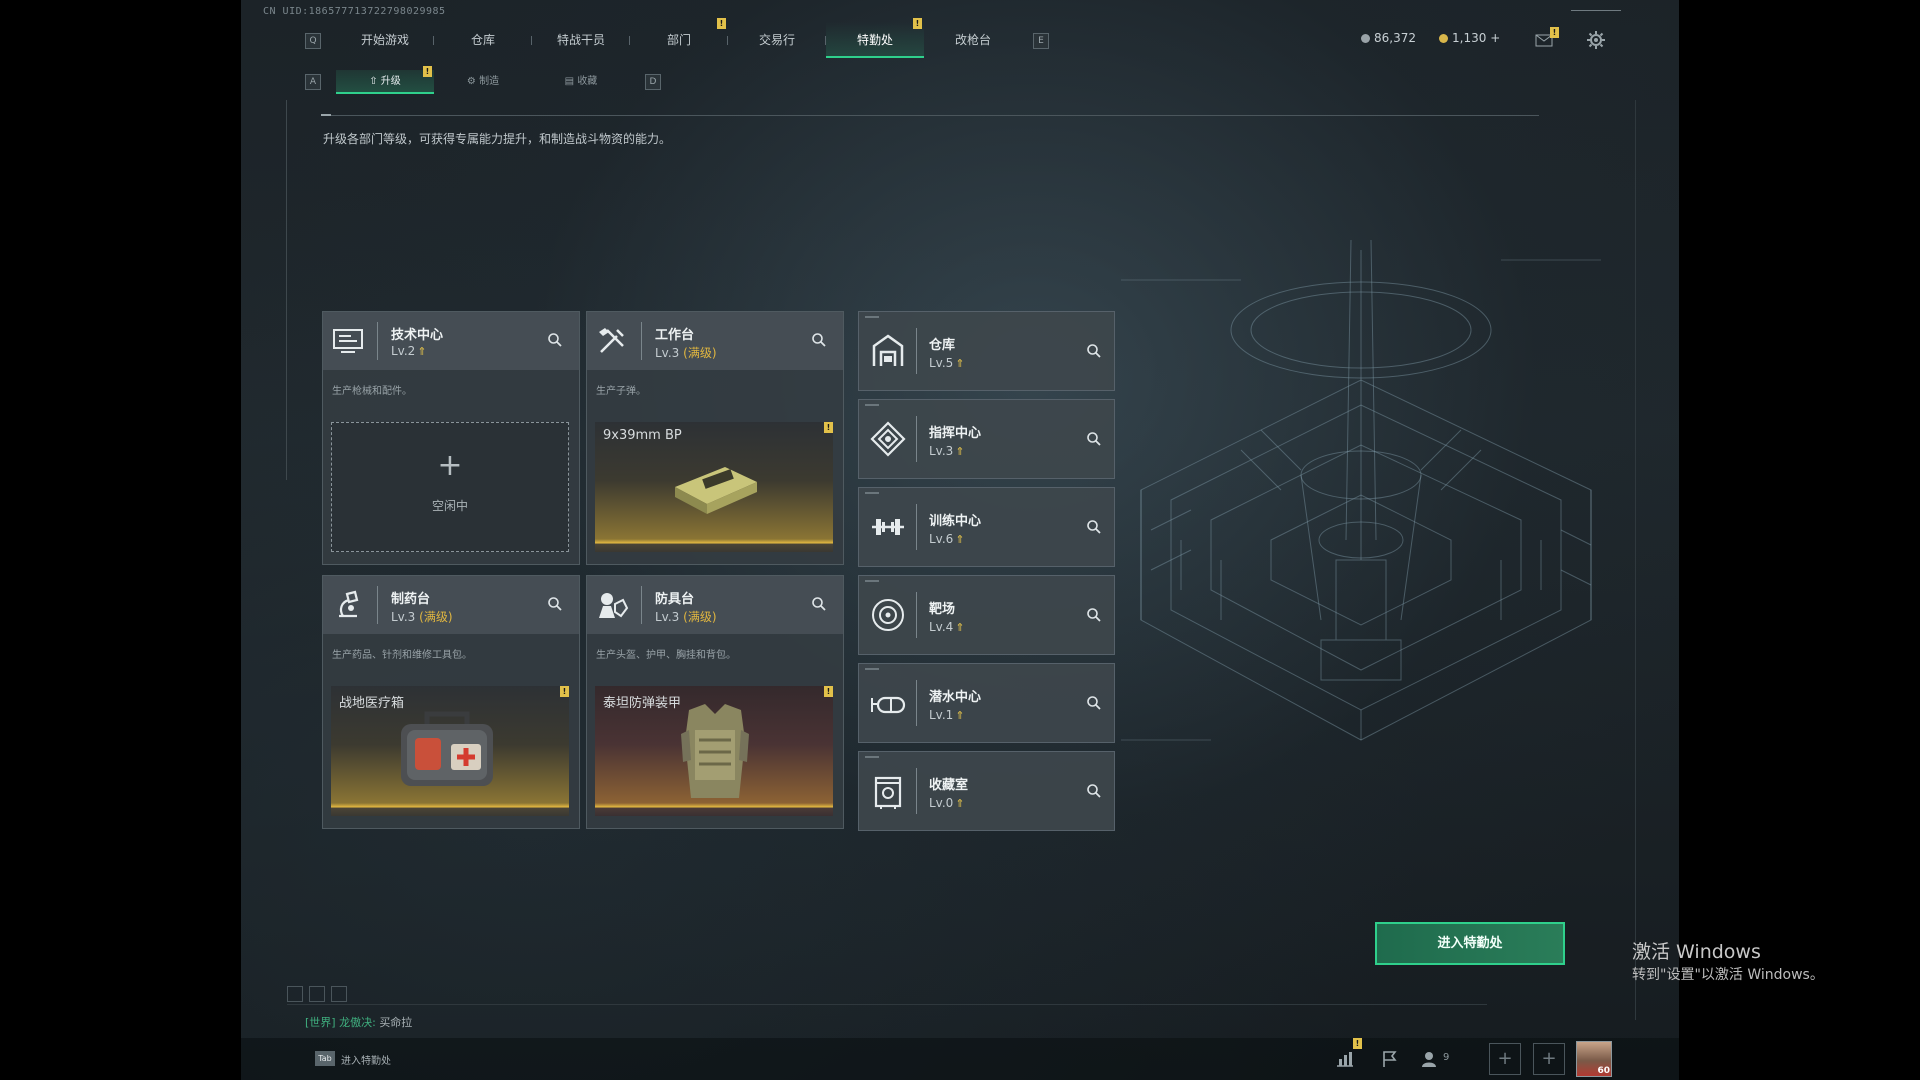 The width and height of the screenshot is (1920, 1080). Describe the element at coordinates (1635, 560) in the screenshot. I see `right-frame-line` at that location.